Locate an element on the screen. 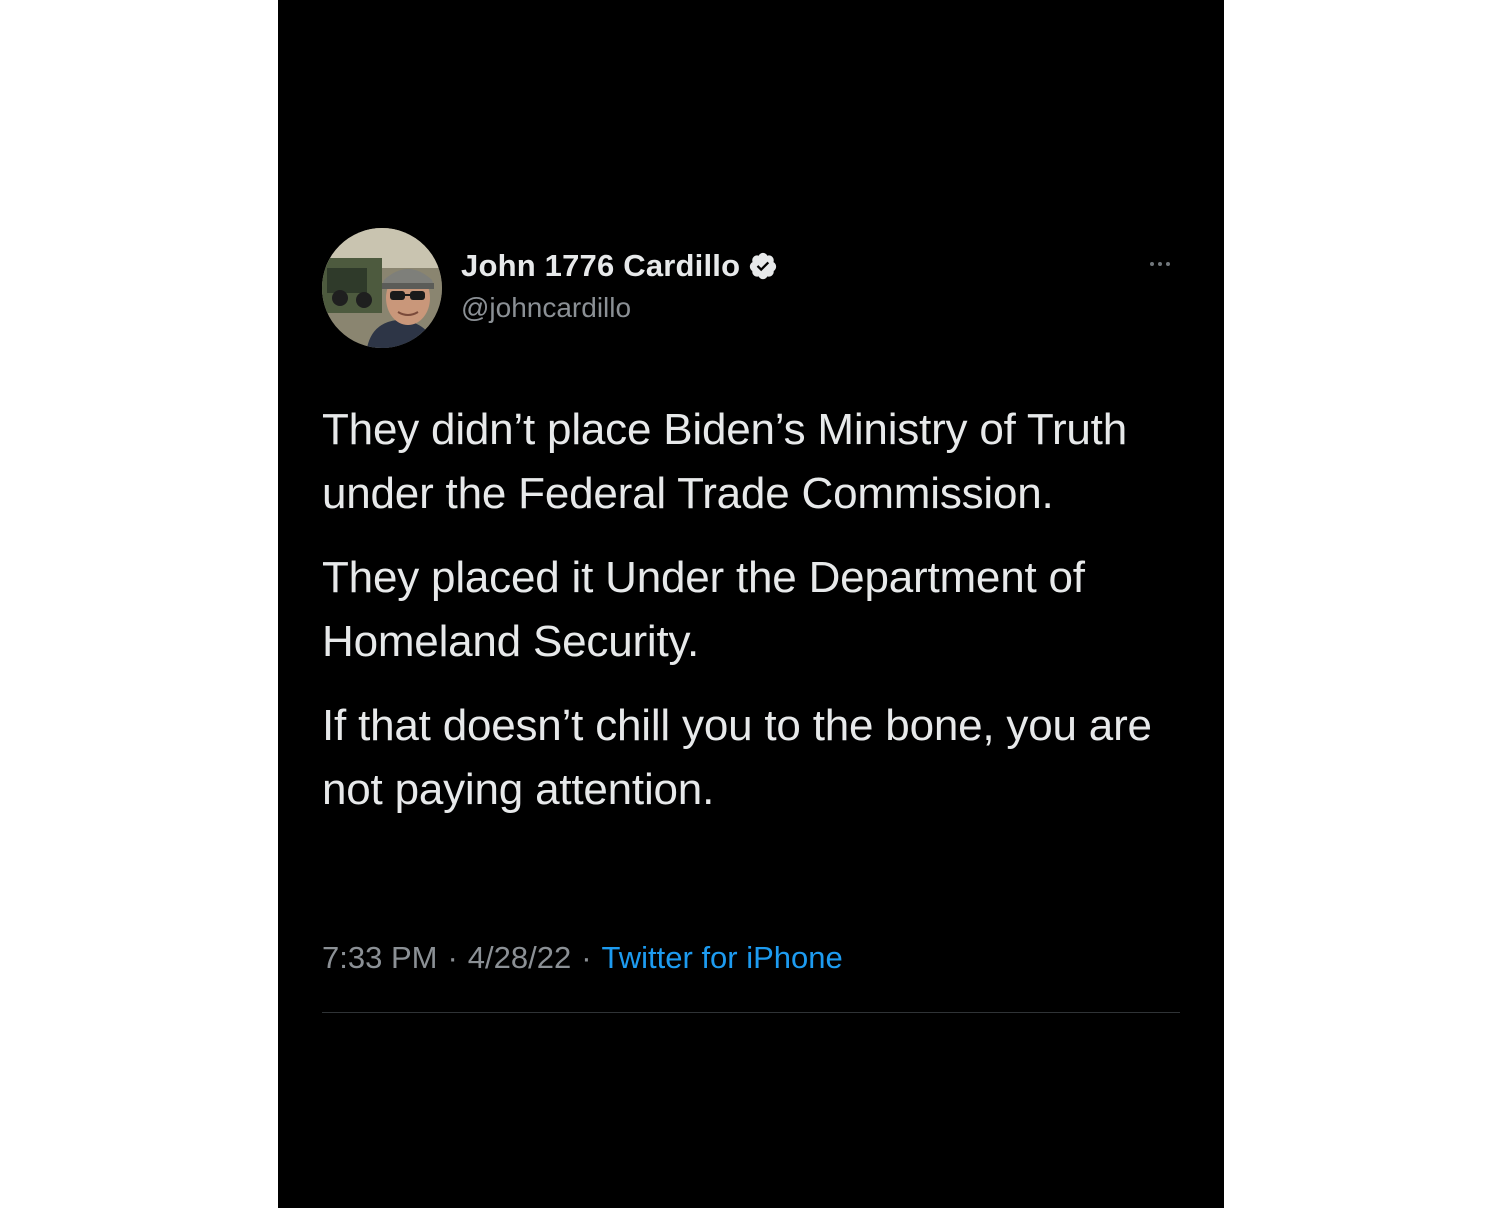 The image size is (1508, 1208). avatar is located at coordinates (382, 288).